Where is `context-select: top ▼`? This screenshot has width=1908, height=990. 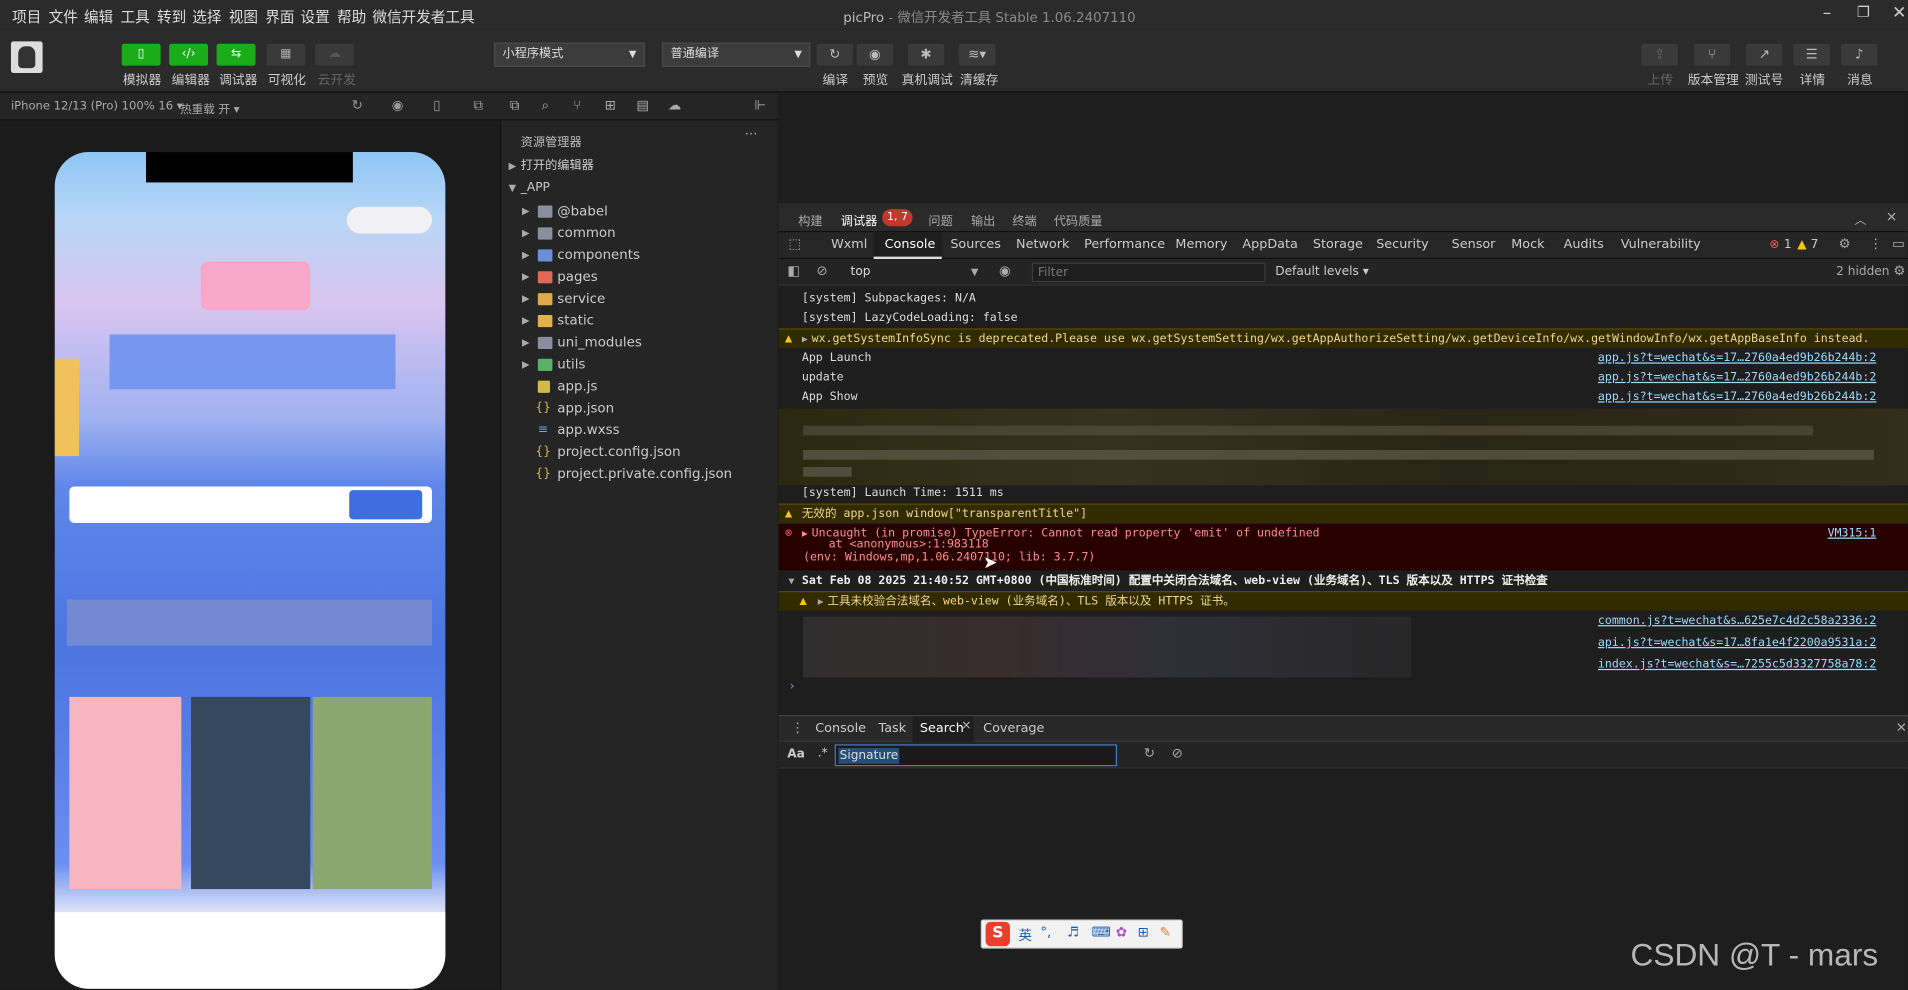
context-select: top ▼ is located at coordinates (911, 272).